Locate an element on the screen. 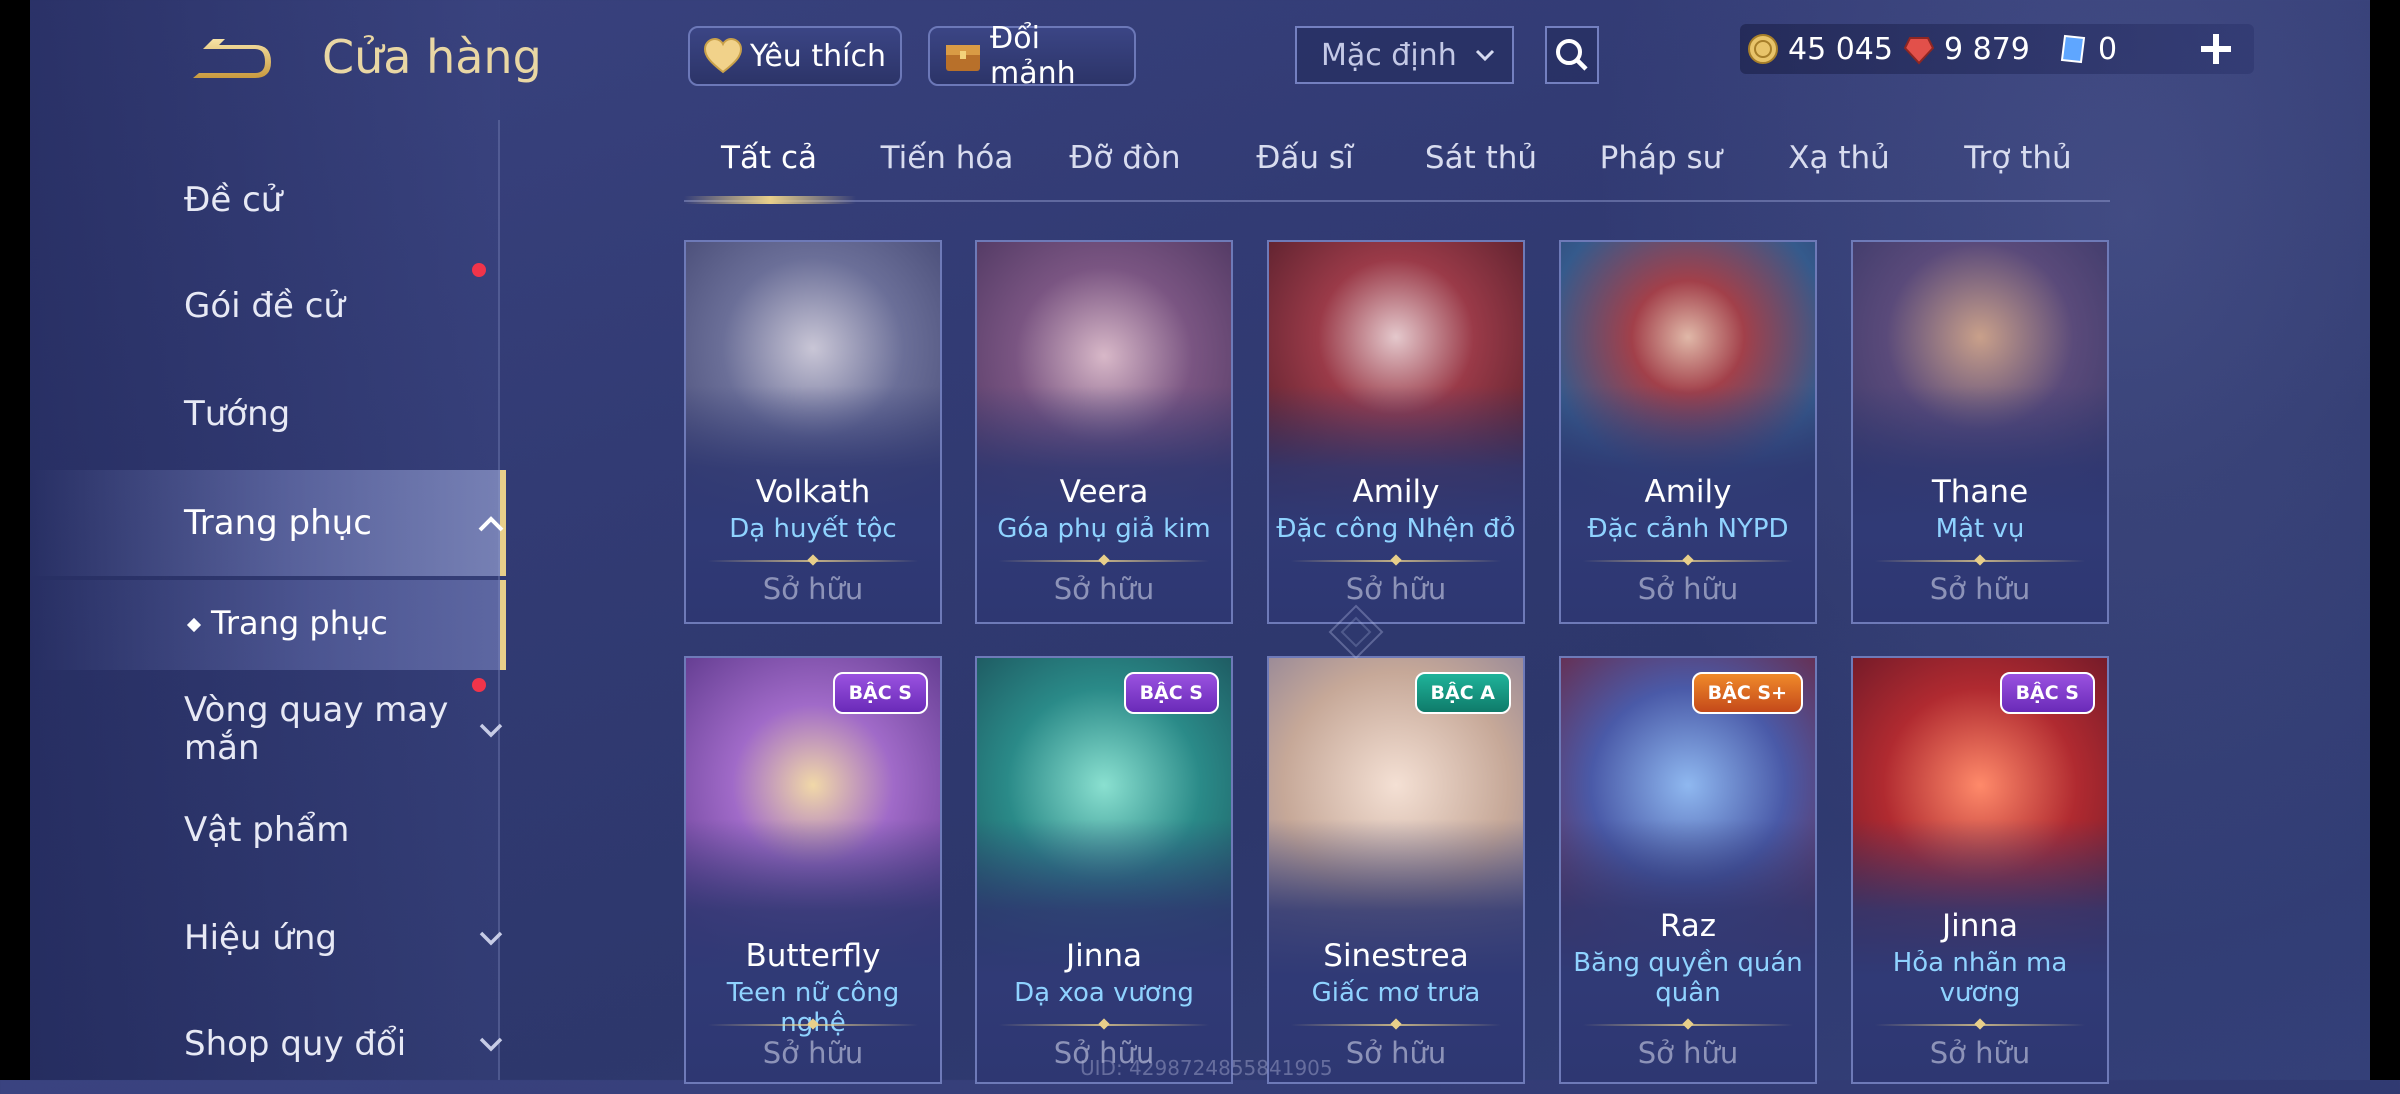  currency-voucher: 0 is located at coordinates (2086, 49).